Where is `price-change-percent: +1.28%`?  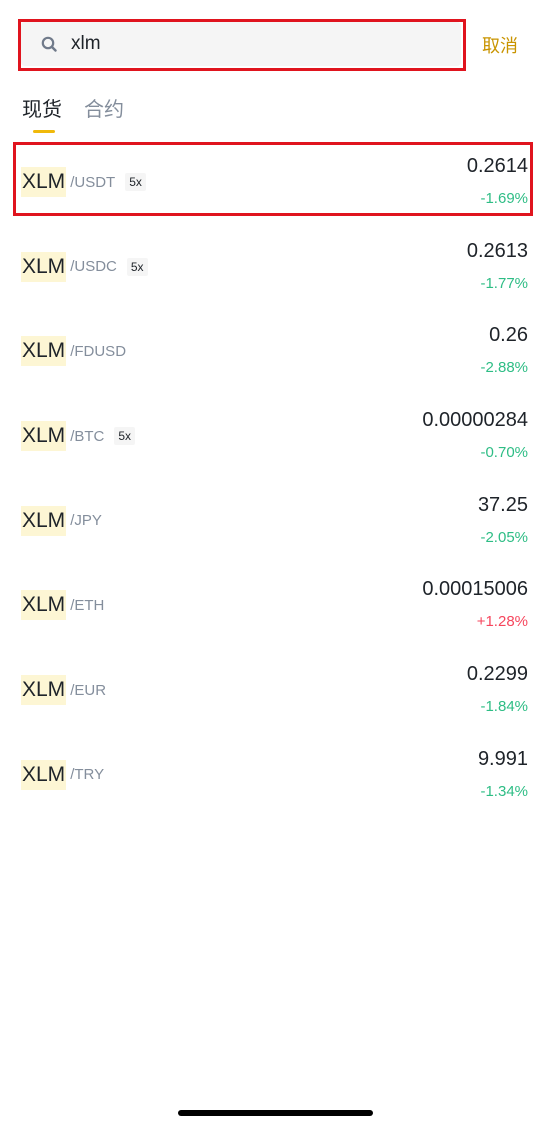 price-change-percent: +1.28% is located at coordinates (502, 622).